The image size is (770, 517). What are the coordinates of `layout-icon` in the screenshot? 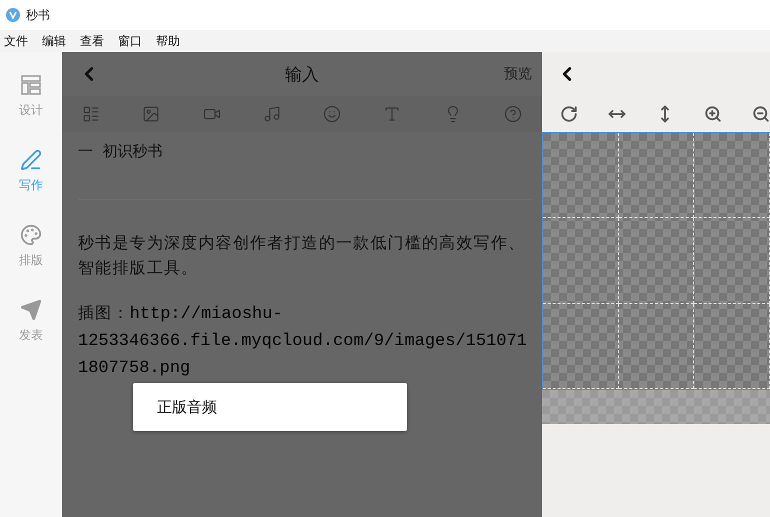 It's located at (31, 85).